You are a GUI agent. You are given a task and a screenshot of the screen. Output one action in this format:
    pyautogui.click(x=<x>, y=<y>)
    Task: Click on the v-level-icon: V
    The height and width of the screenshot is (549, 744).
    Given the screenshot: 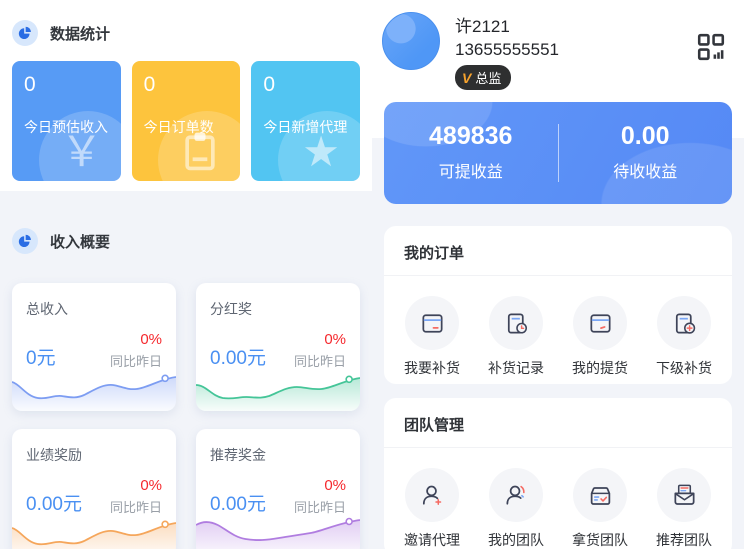 What is the action you would take?
    pyautogui.click(x=467, y=77)
    